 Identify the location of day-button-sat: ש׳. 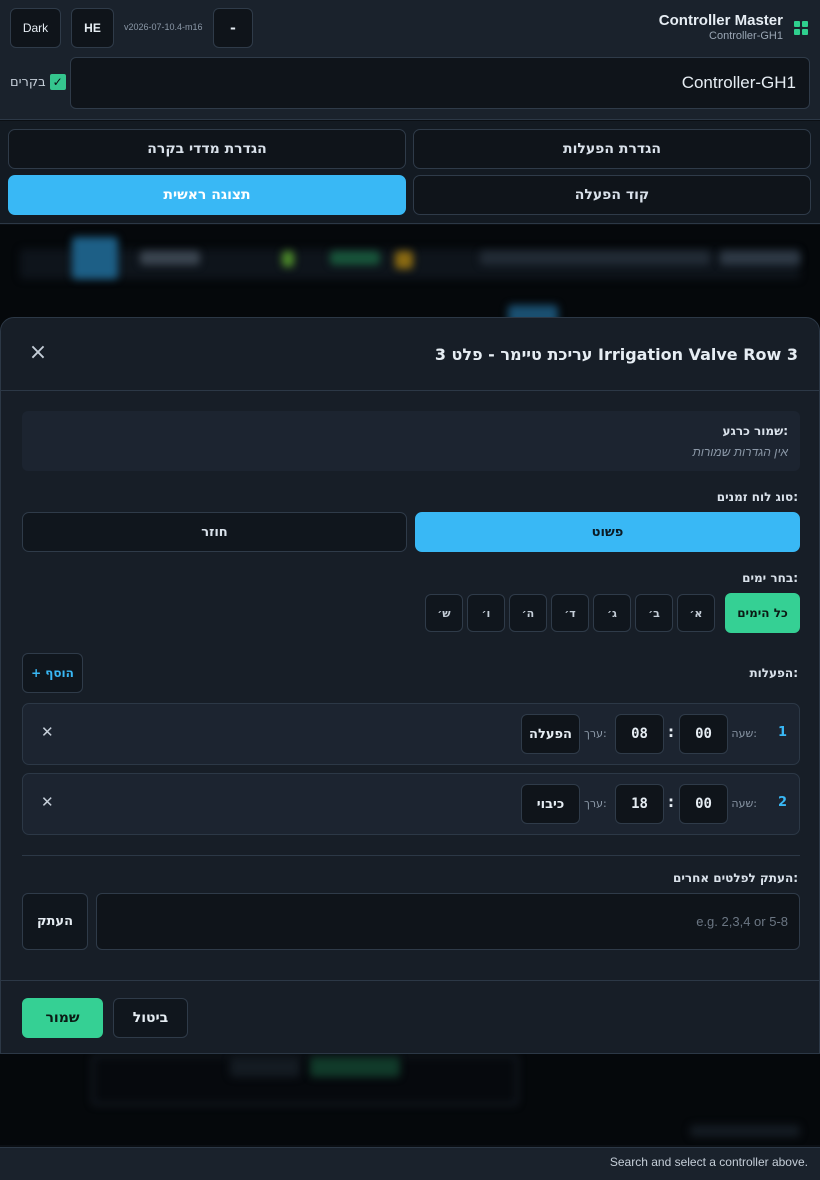
(444, 613).